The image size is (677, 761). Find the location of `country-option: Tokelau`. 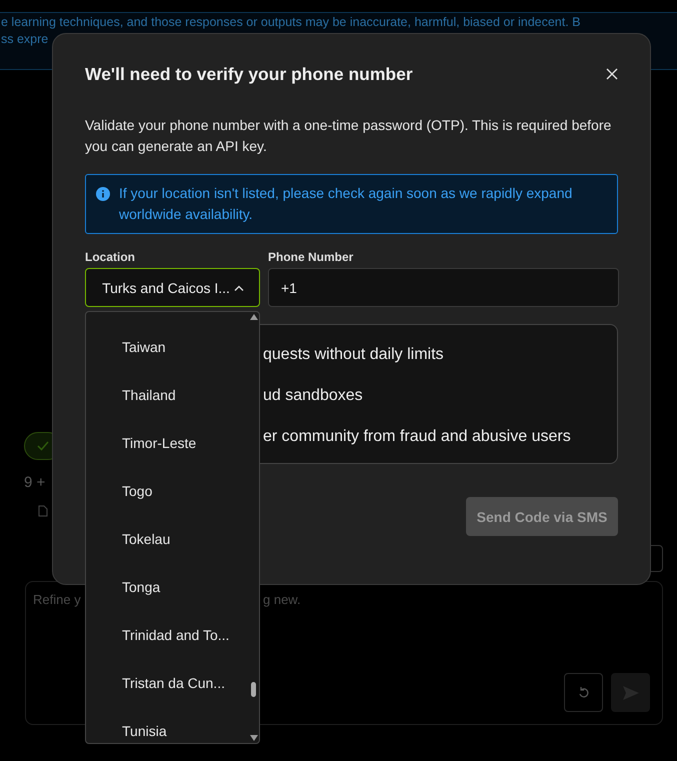

country-option: Tokelau is located at coordinates (167, 539).